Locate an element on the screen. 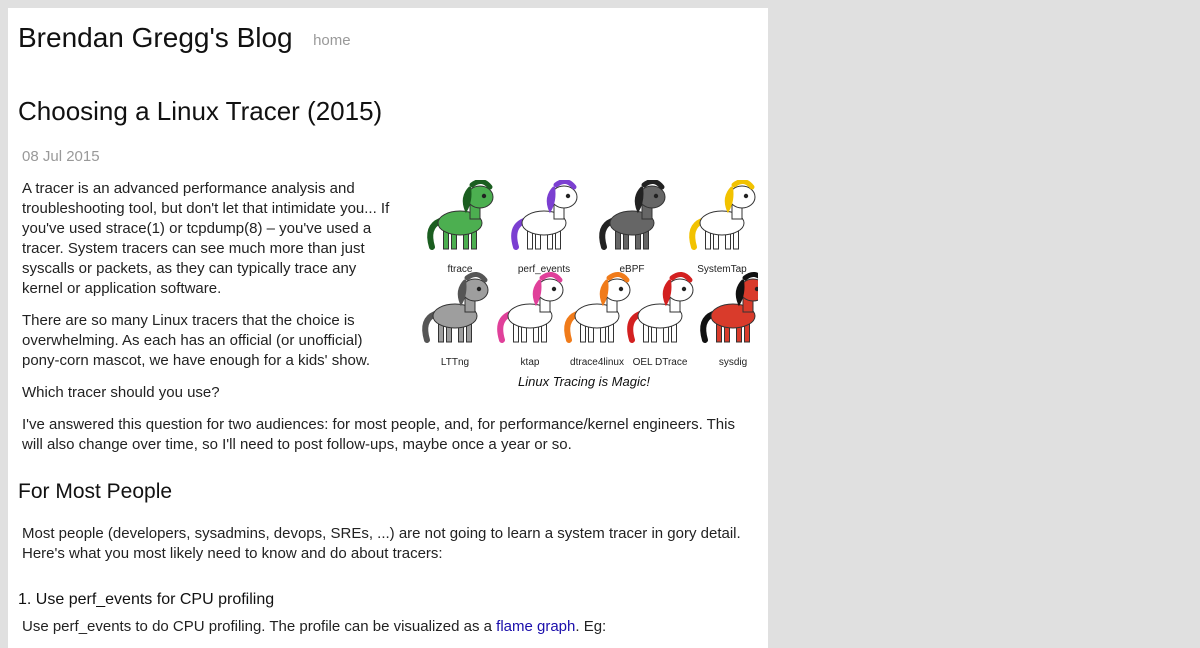  pony-label: ftrace is located at coordinates (459, 269).